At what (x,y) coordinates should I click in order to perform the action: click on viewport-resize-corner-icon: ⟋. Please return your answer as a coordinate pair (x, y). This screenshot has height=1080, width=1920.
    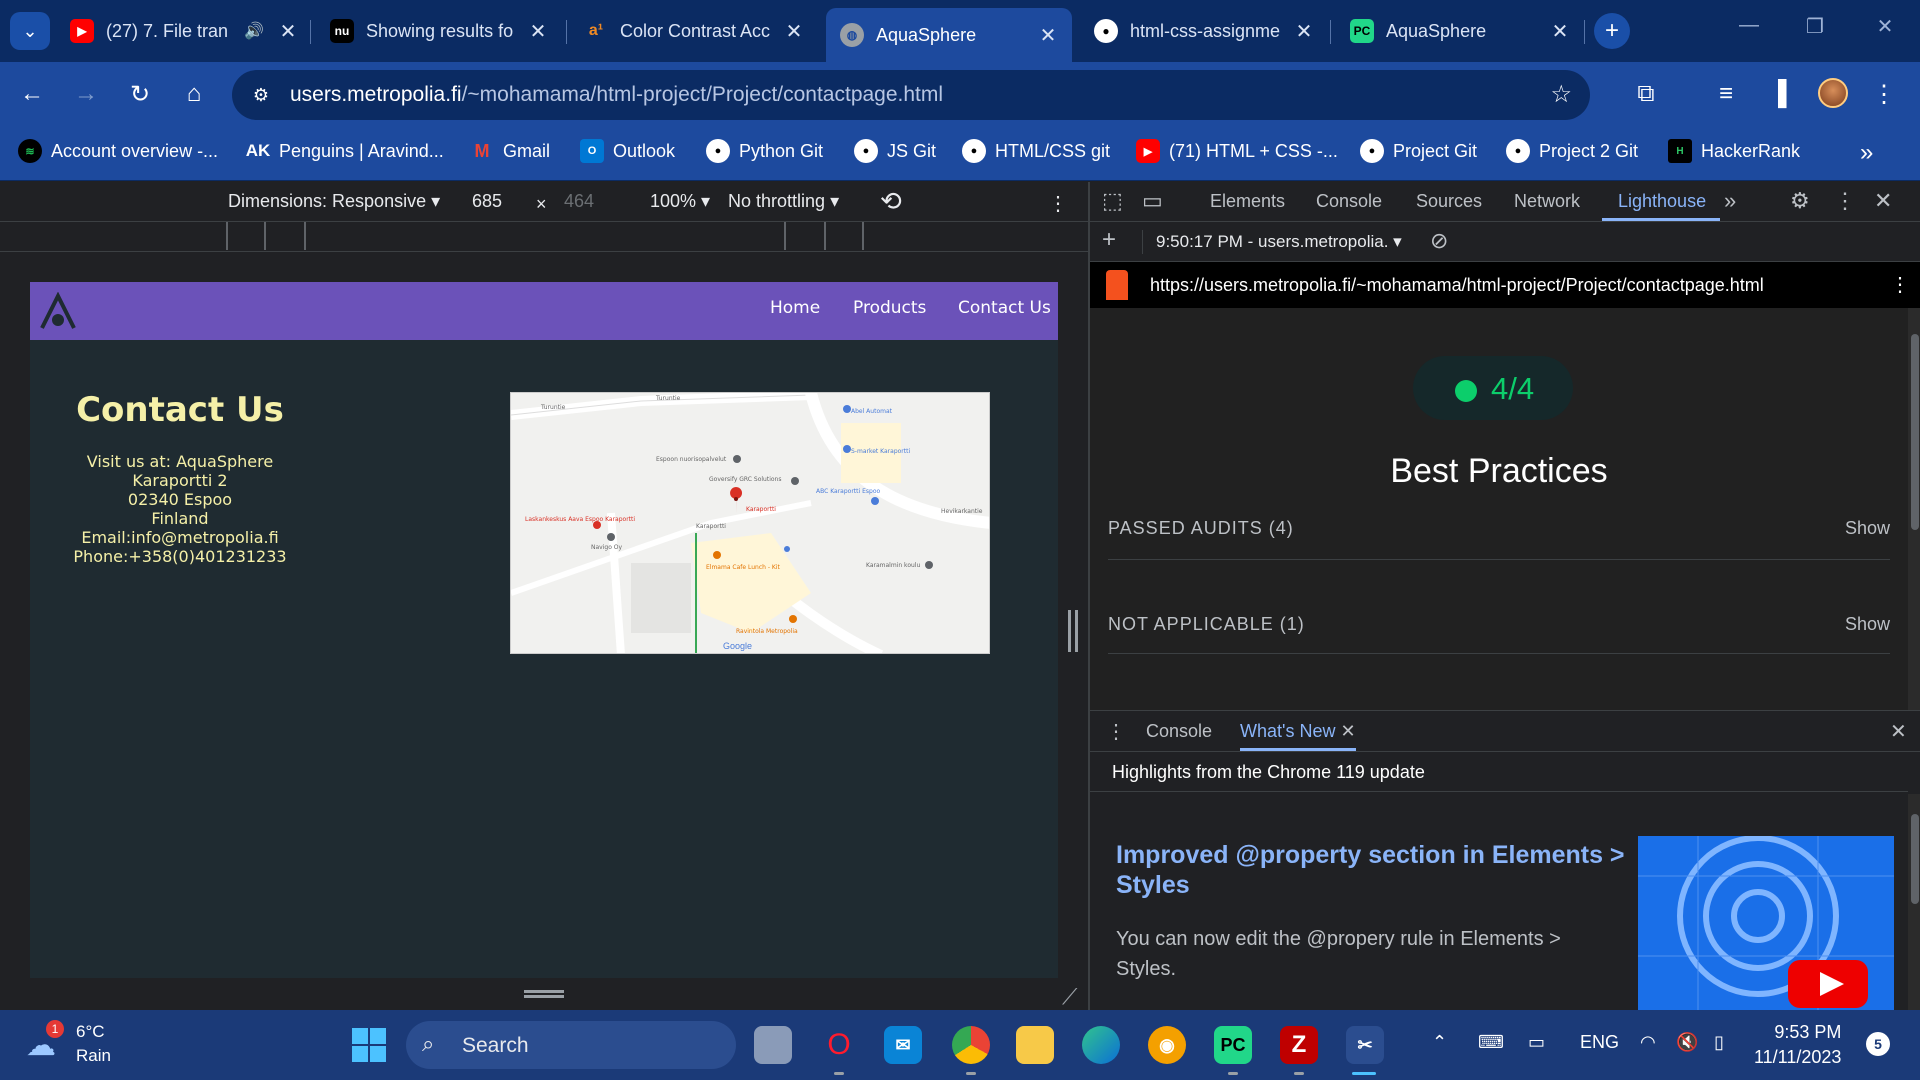
    Looking at the image, I should click on (1073, 996).